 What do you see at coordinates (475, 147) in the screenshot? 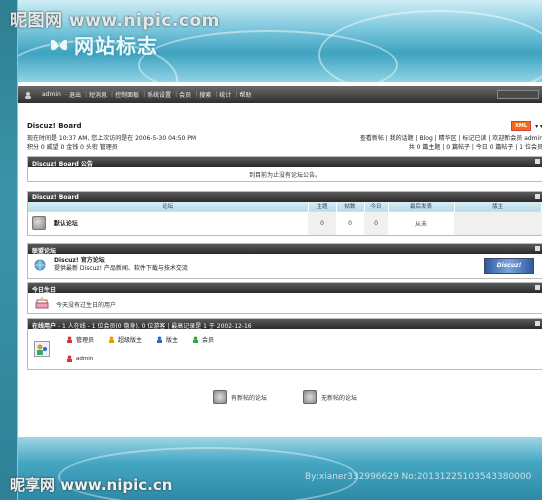
I see `board-stats: 共 0 篇主题 | 0 篇帖子 | 今日 0 篇帖子 | 1 位会员` at bounding box center [475, 147].